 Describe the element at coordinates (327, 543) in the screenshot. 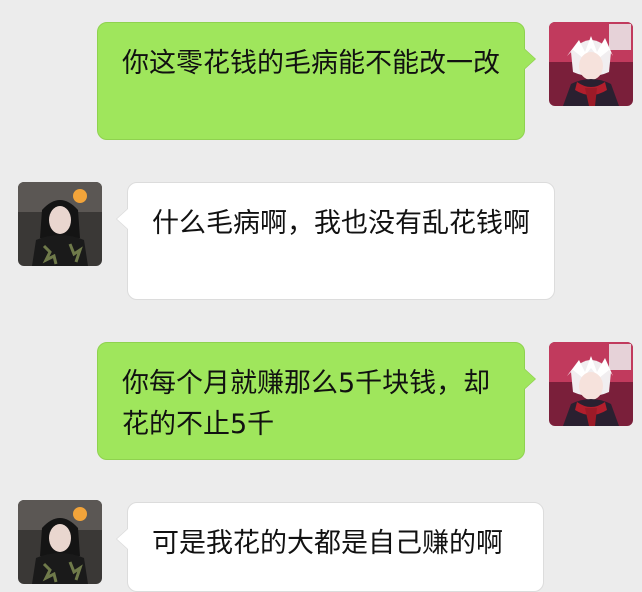

I see `message-text: 可是我花的大都是自己赚的啊` at that location.